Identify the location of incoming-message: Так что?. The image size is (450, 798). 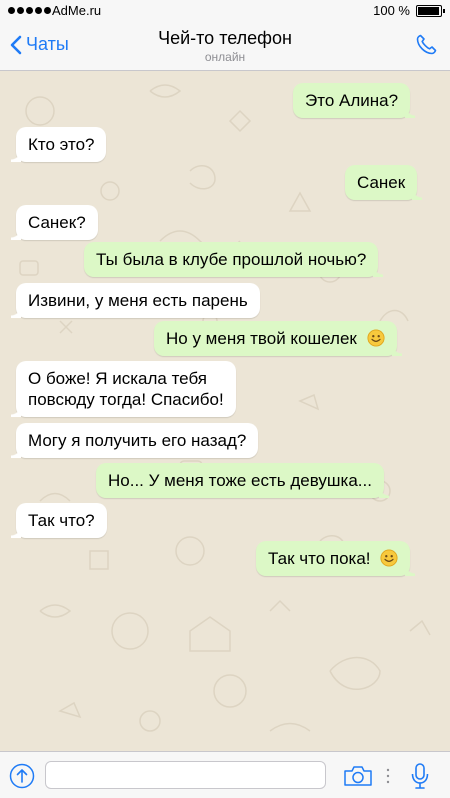
(59, 520).